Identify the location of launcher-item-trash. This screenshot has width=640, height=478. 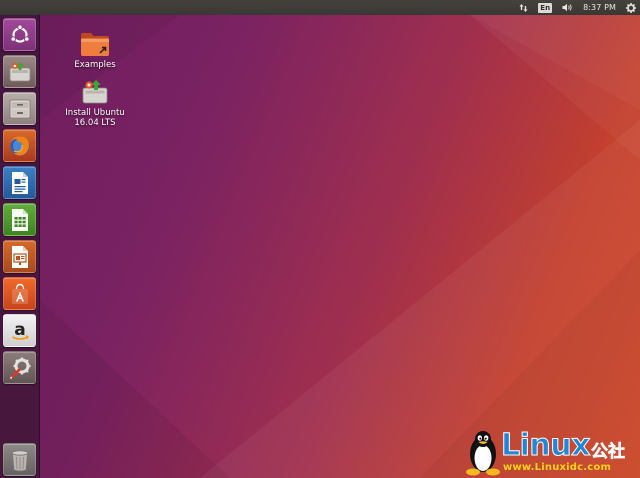
(19, 459).